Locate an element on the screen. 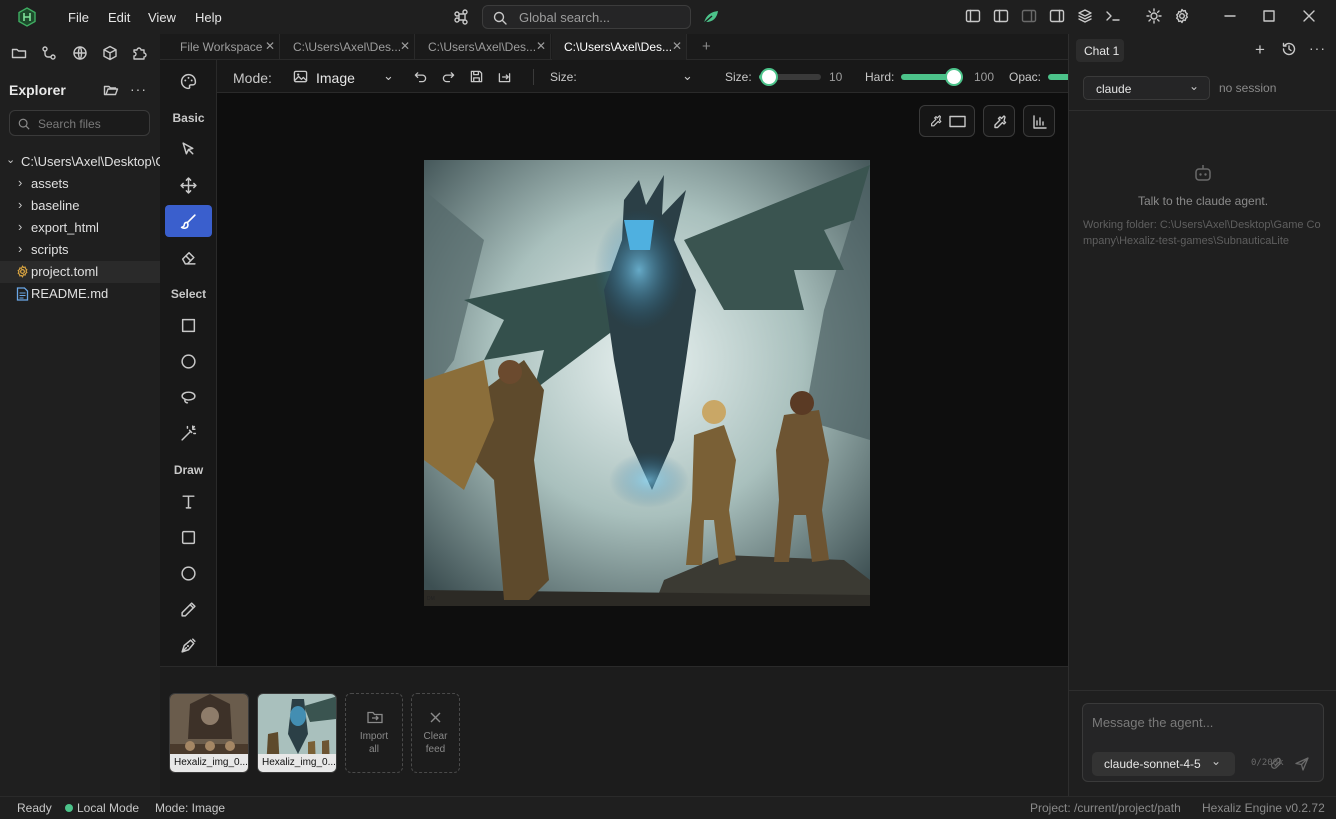  agent-select: claude ⌄ is located at coordinates (1146, 88).